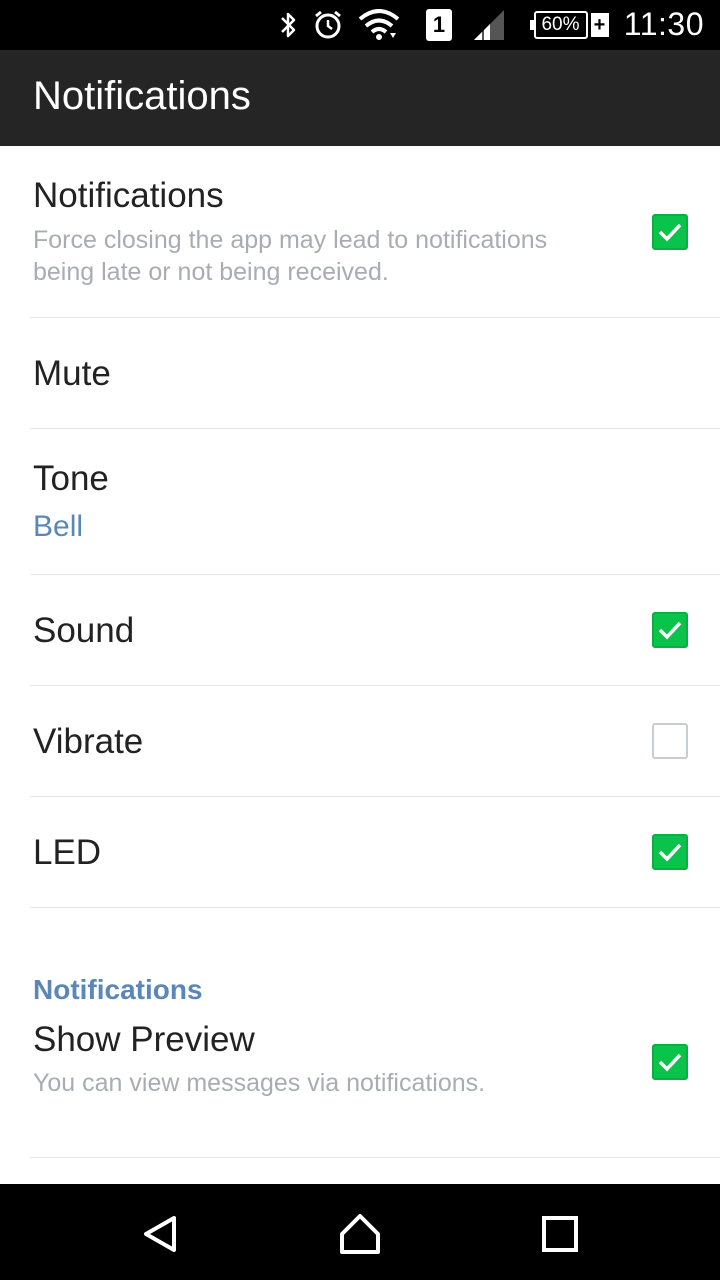 The image size is (720, 1280). I want to click on notifications-checkbox, so click(670, 232).